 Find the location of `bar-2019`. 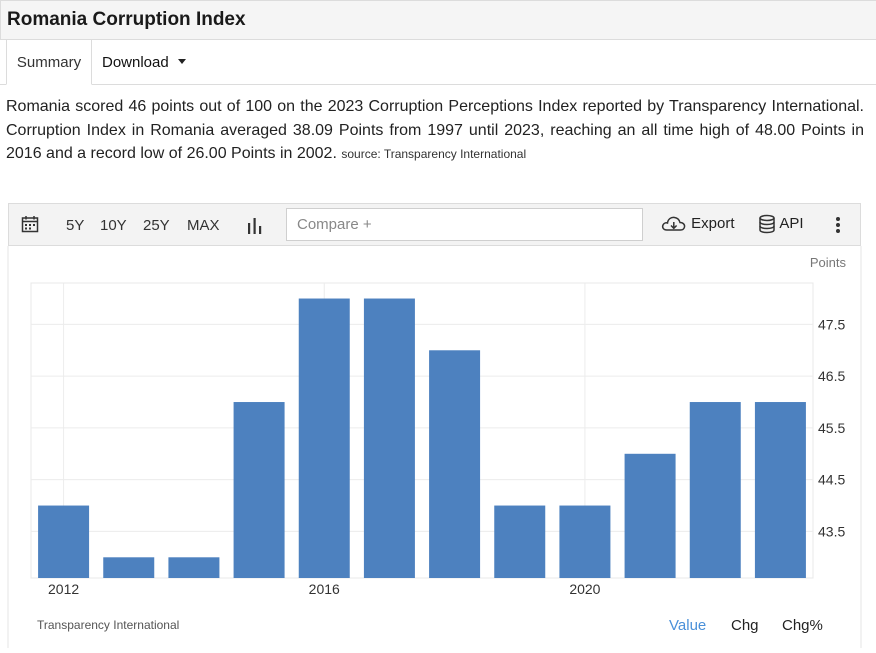

bar-2019 is located at coordinates (520, 541).